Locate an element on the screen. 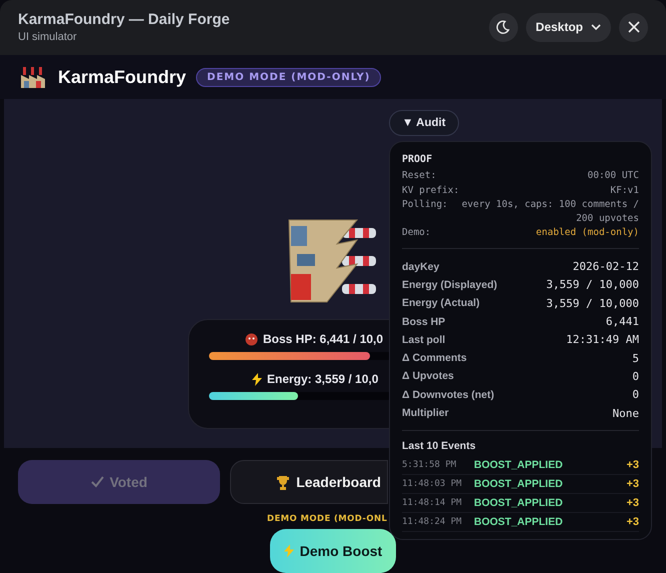  proof-value: enabled (mod-only) is located at coordinates (587, 233).